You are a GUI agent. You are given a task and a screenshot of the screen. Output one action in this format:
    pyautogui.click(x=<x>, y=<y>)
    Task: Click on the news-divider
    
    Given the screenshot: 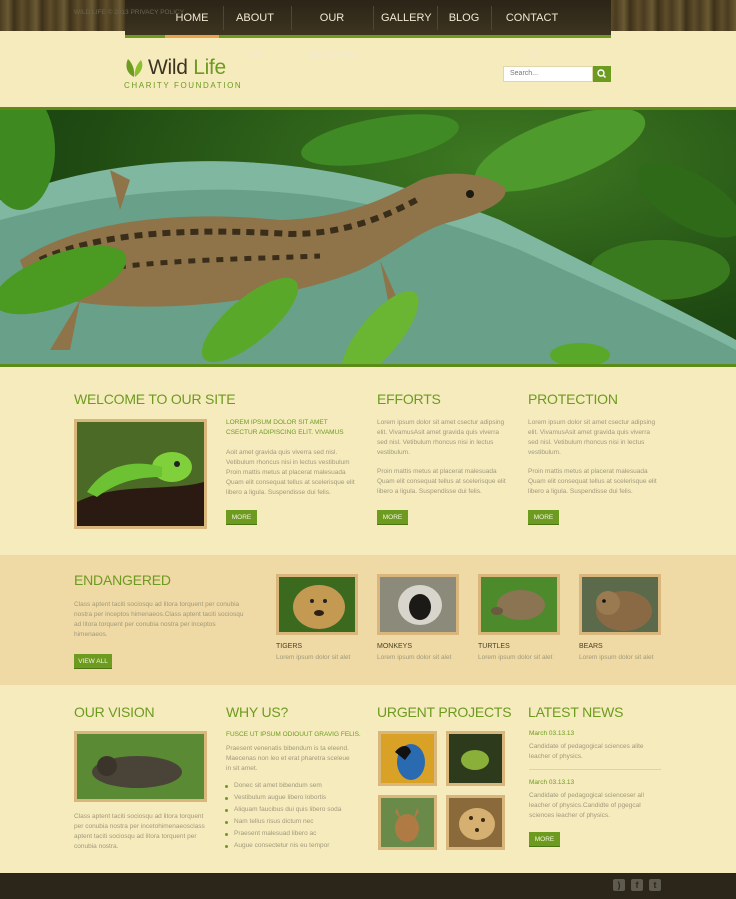 What is the action you would take?
    pyautogui.click(x=595, y=769)
    